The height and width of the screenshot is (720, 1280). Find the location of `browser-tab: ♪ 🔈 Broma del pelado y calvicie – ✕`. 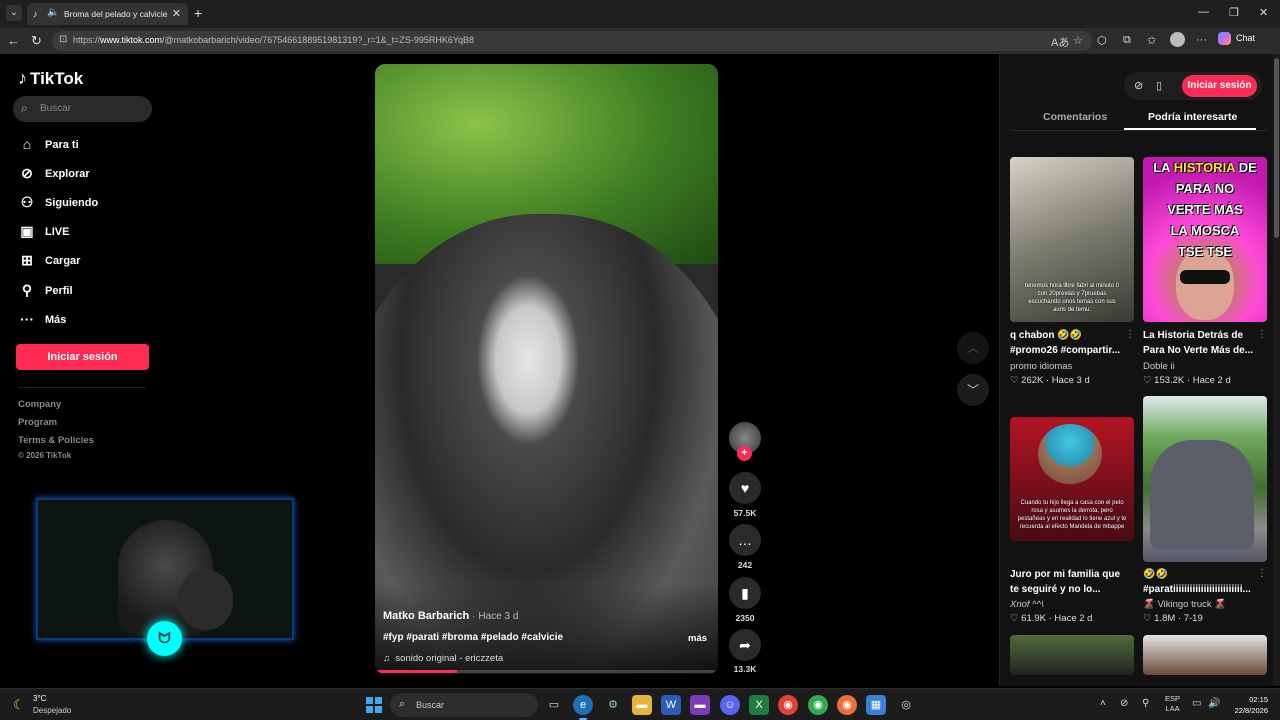

browser-tab: ♪ 🔈 Broma del pelado y calvicie – ✕ is located at coordinates (107, 14).